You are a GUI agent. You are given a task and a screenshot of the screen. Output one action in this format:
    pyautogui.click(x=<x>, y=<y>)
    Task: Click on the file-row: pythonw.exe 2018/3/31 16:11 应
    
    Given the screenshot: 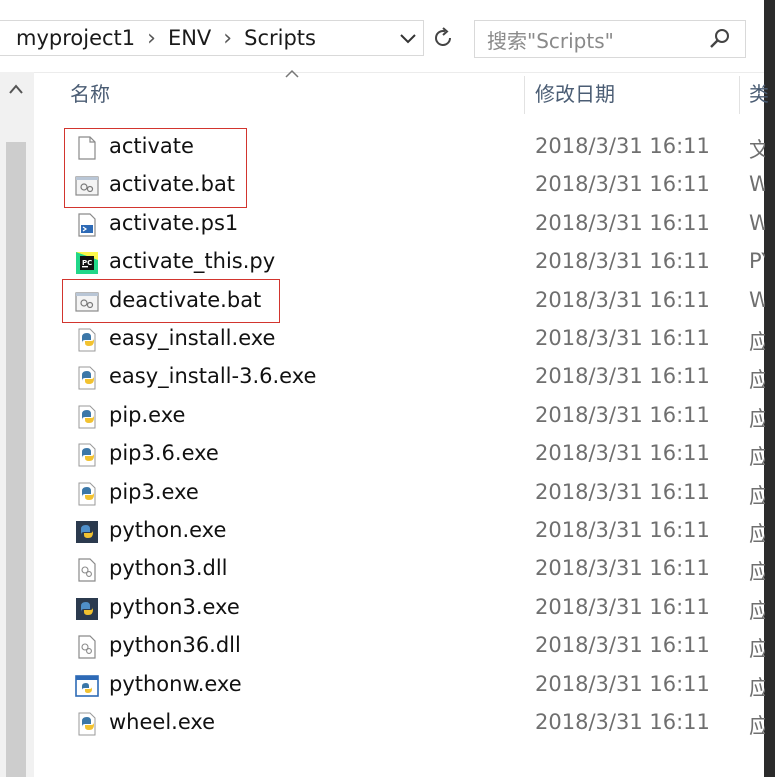 What is the action you would take?
    pyautogui.click(x=417, y=686)
    